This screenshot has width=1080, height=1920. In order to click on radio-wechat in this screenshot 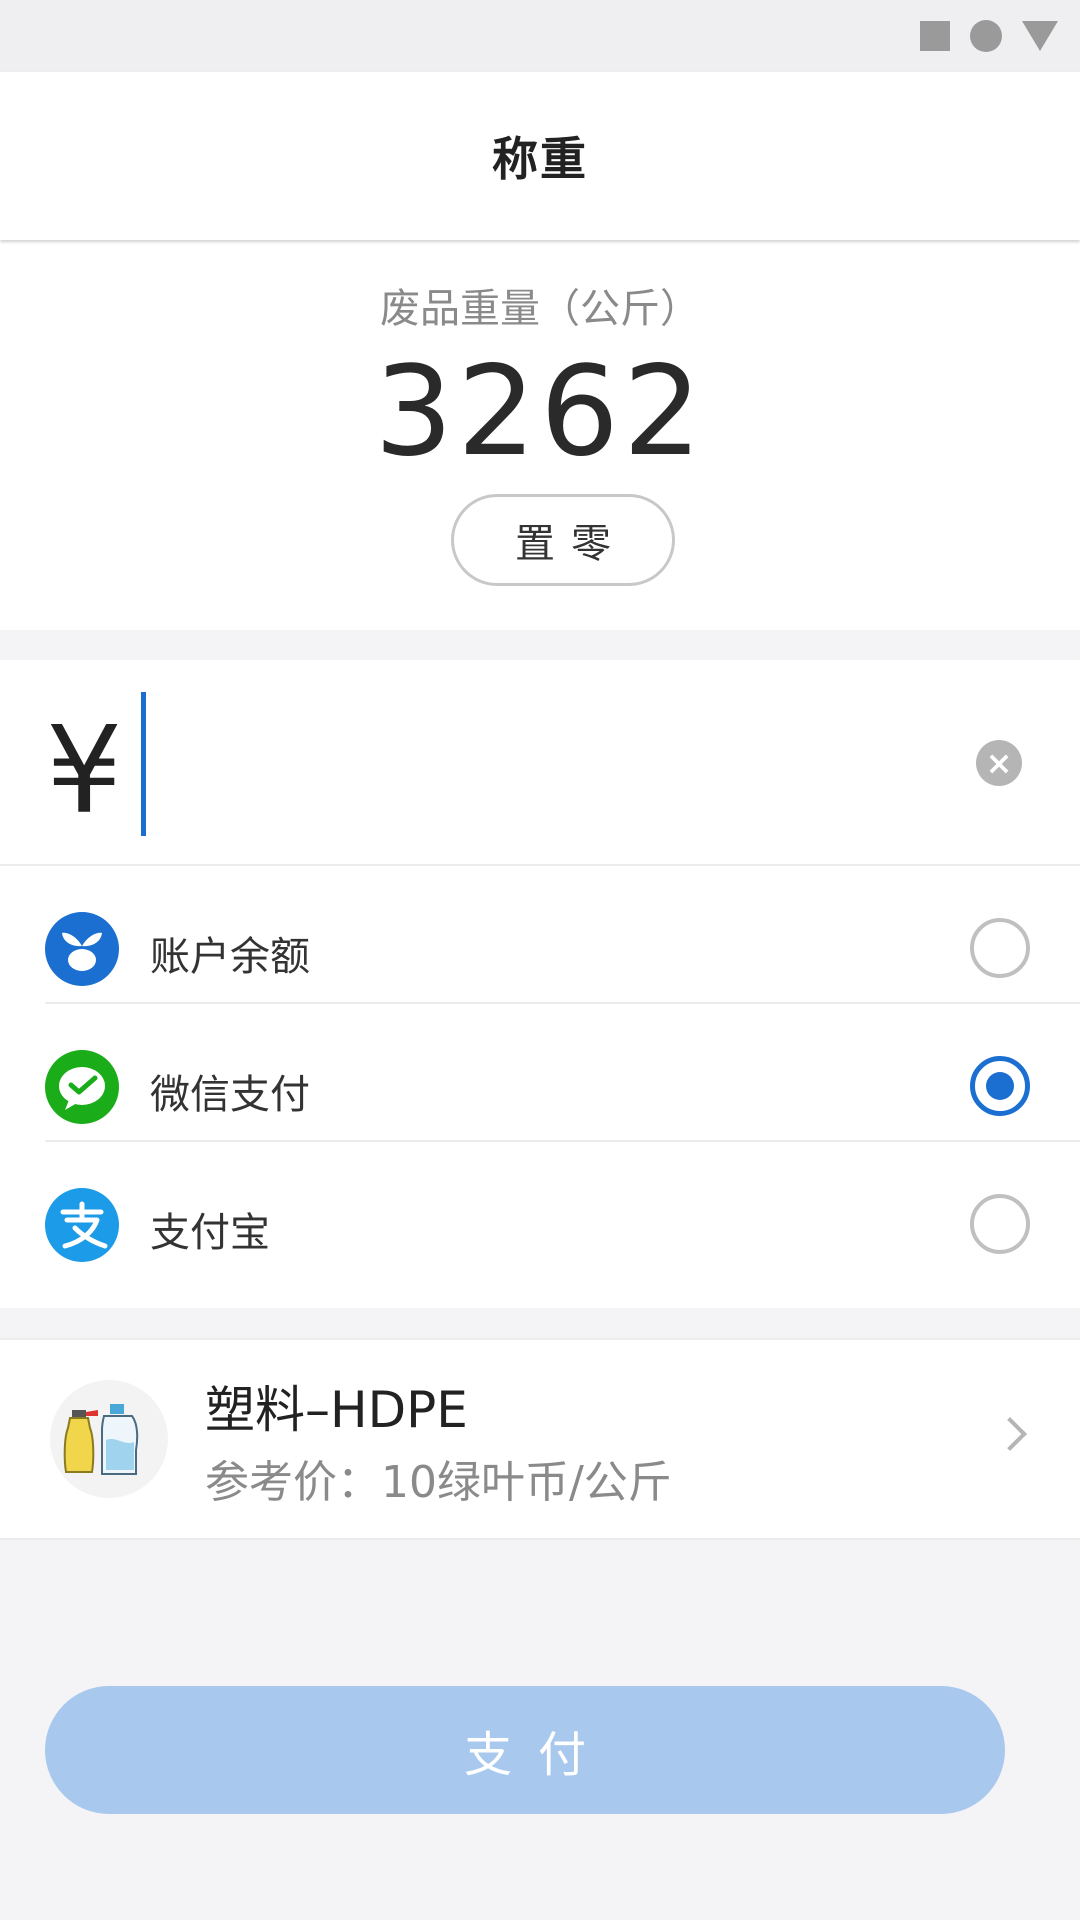, I will do `click(1000, 1086)`.